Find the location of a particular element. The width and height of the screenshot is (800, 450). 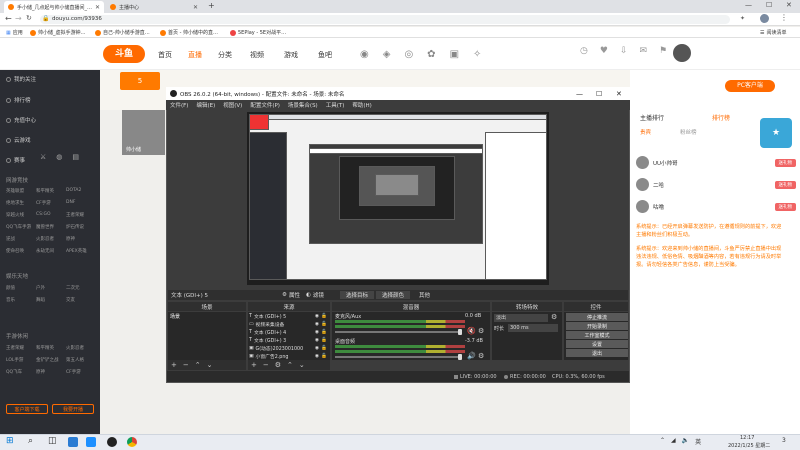

category-link: 魔兽世界 is located at coordinates (51, 227).